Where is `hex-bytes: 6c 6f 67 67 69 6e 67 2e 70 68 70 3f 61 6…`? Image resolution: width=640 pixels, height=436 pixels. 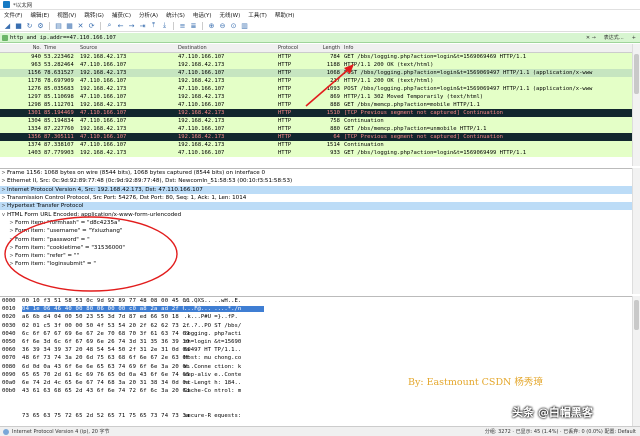 hex-bytes: 6c 6f 67 67 69 6e 67 2e 70 68 70 3f 61 6… is located at coordinates (105, 334).